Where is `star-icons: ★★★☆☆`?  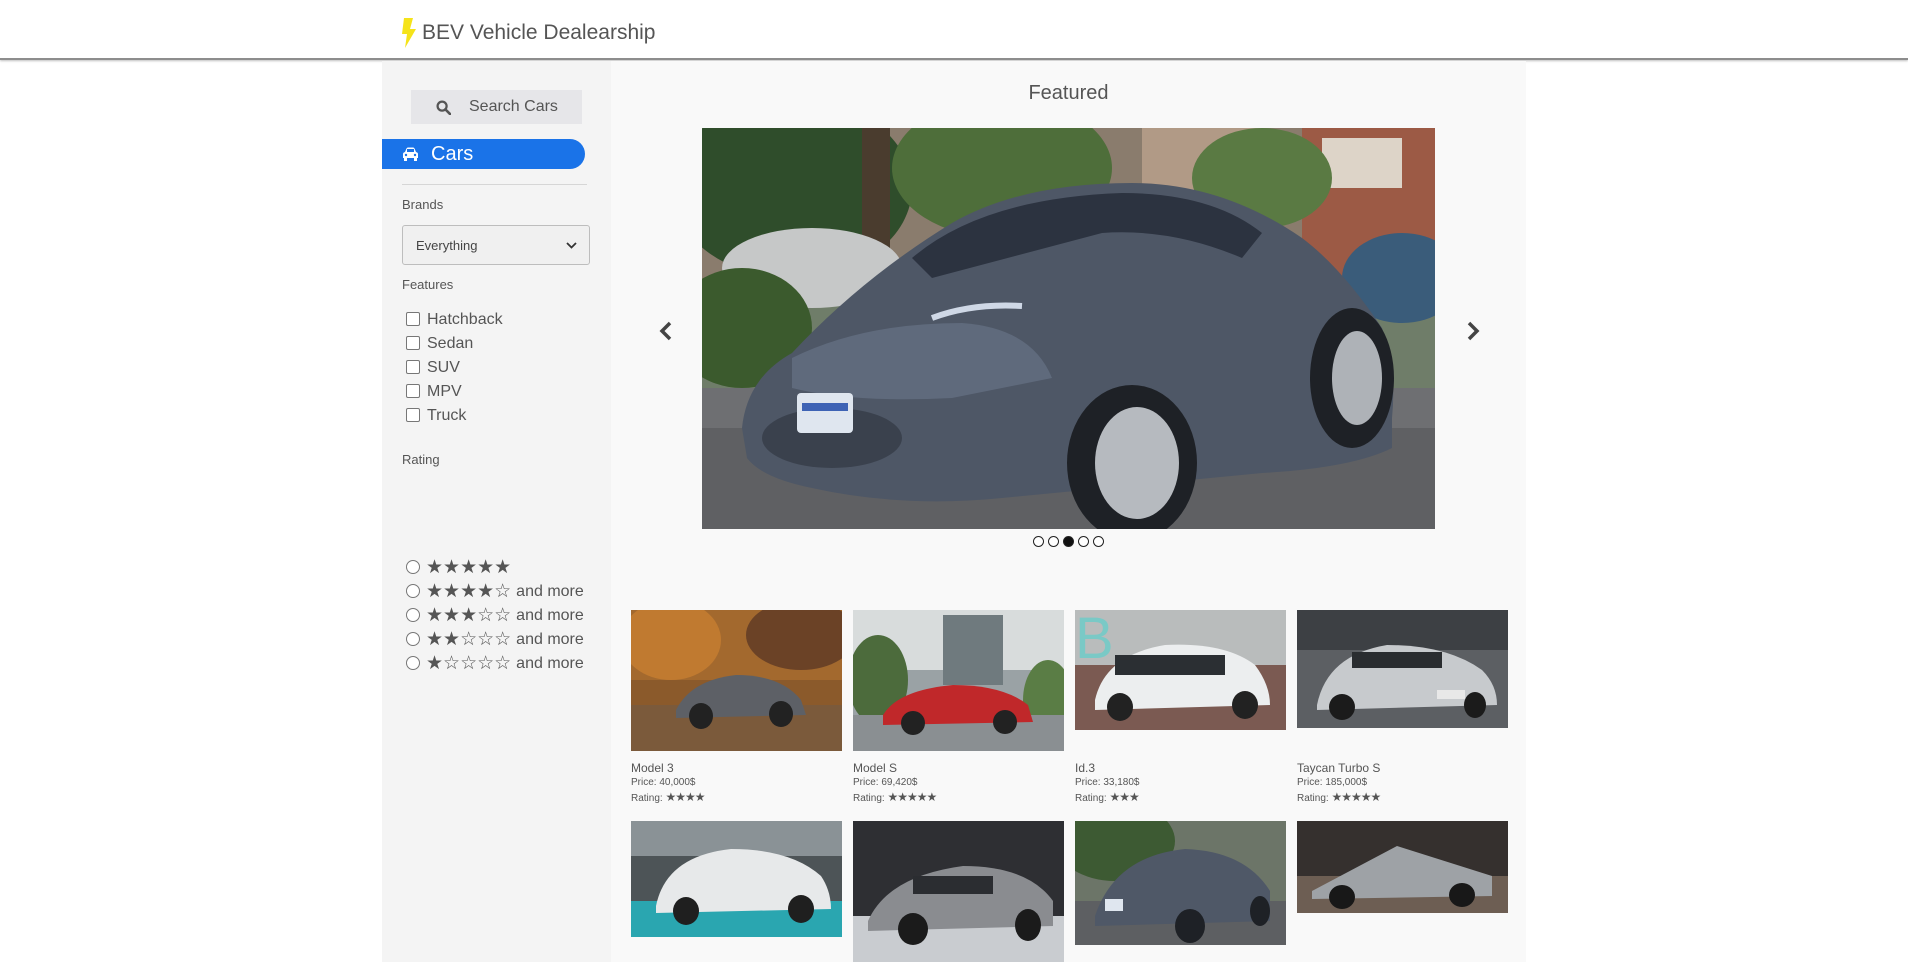
star-icons: ★★★☆☆ is located at coordinates (469, 615).